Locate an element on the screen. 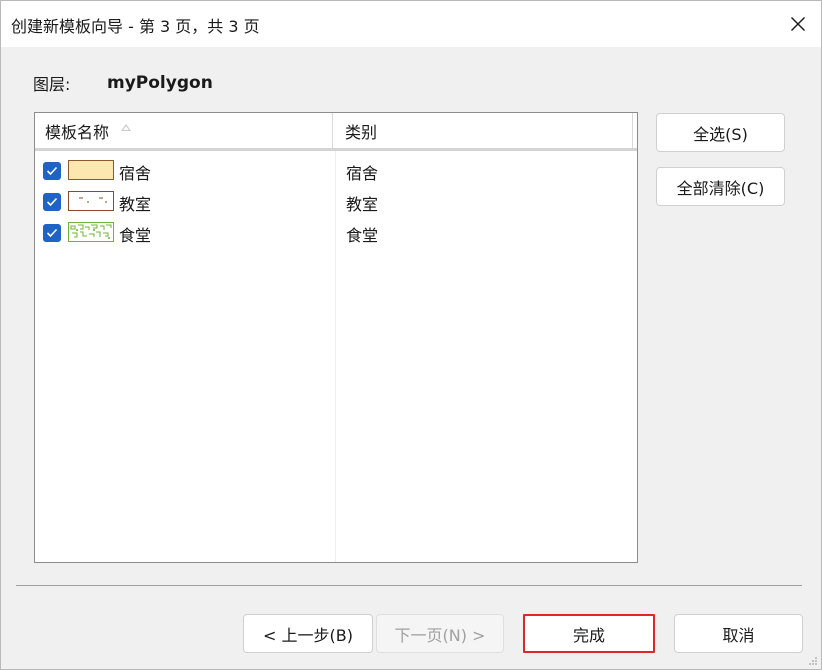 The width and height of the screenshot is (822, 670). list-item: 教室 教室 is located at coordinates (336, 203).